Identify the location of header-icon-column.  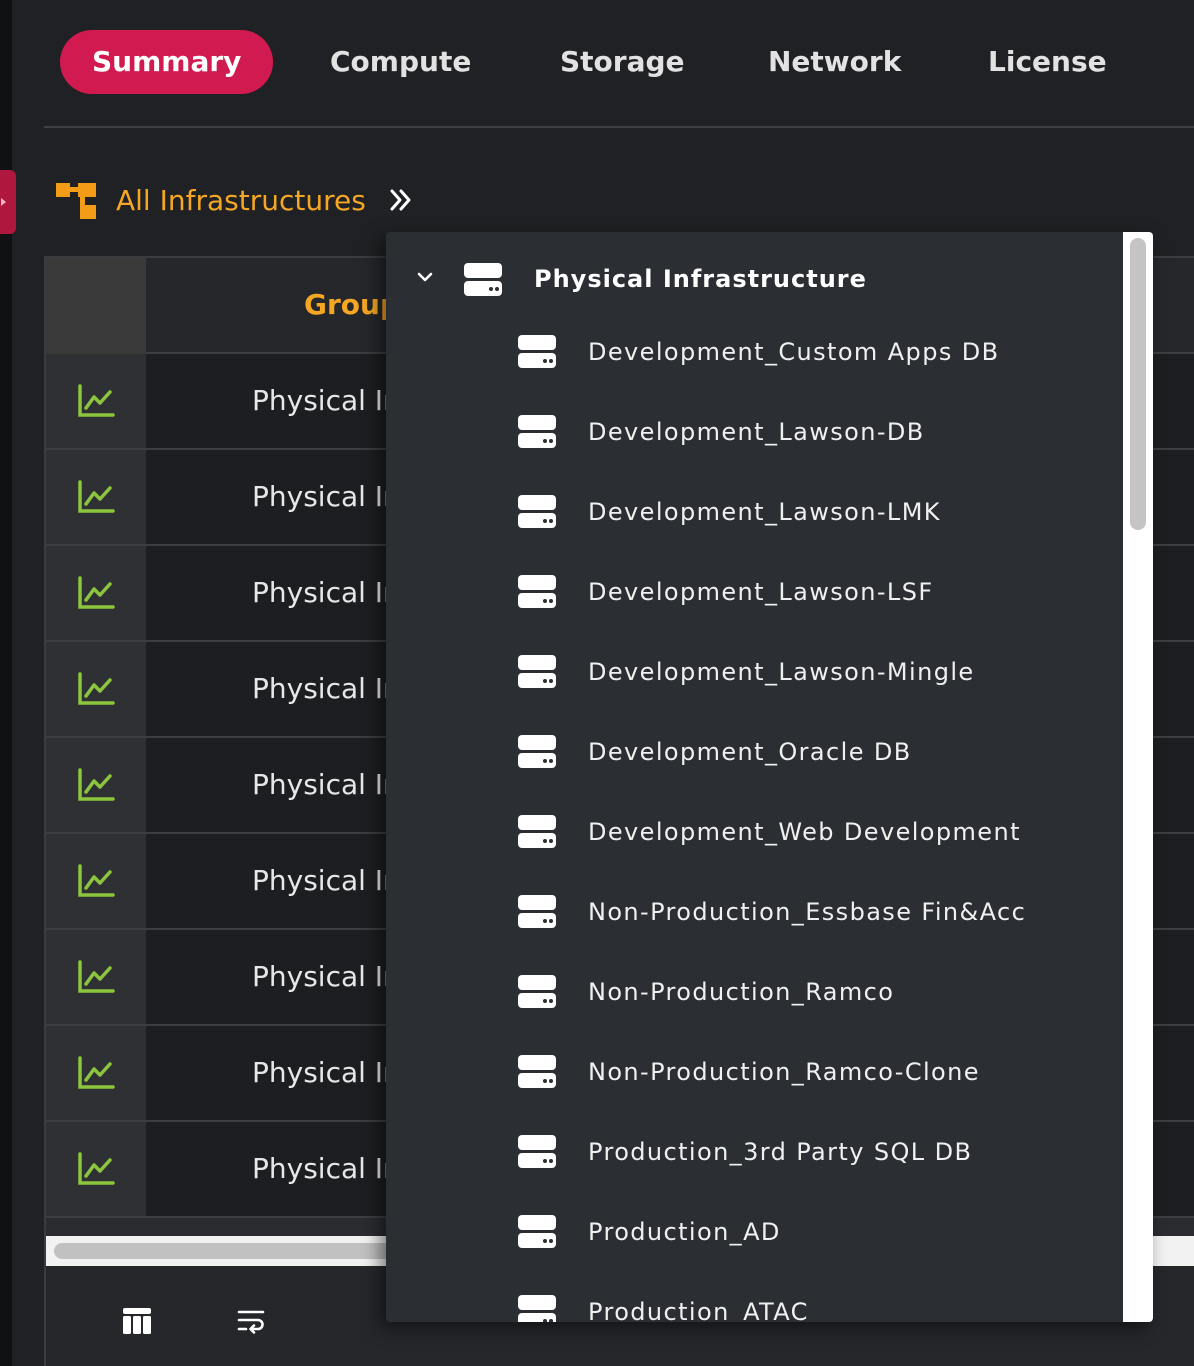
(96, 306).